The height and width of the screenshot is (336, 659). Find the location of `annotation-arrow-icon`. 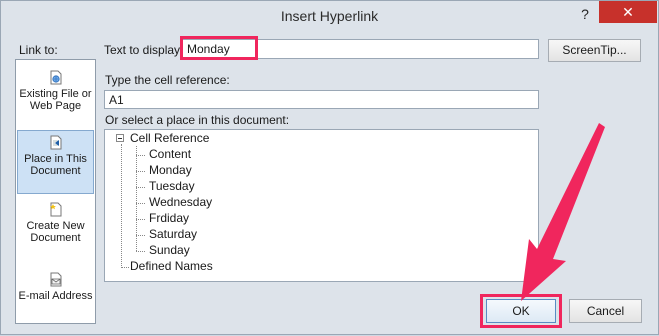

annotation-arrow-icon is located at coordinates (563, 212).